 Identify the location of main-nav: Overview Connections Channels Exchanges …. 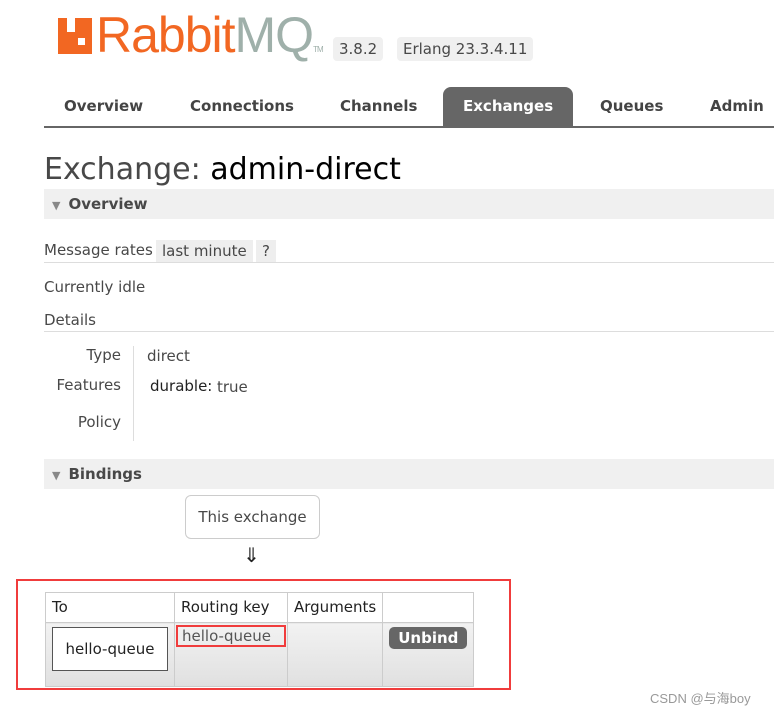
(409, 107).